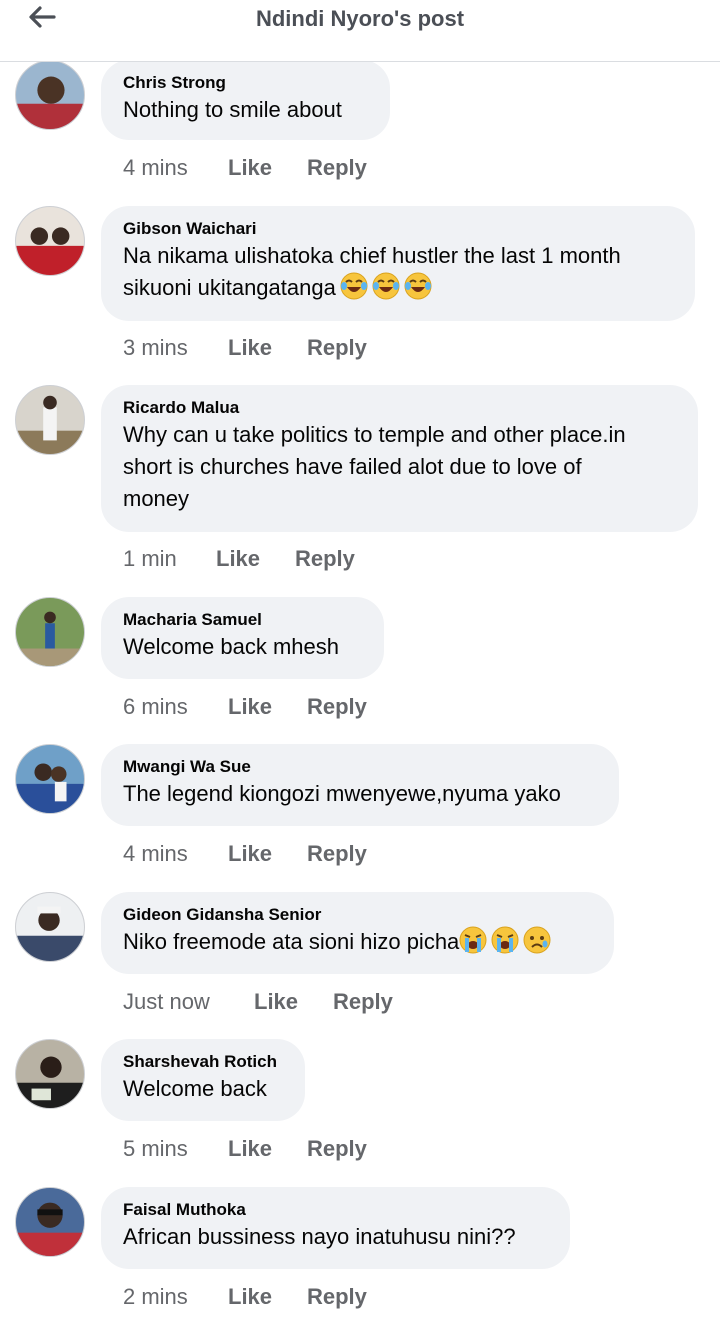 The image size is (720, 1334). What do you see at coordinates (398, 229) in the screenshot?
I see `comment-author: Gibson Waichari` at bounding box center [398, 229].